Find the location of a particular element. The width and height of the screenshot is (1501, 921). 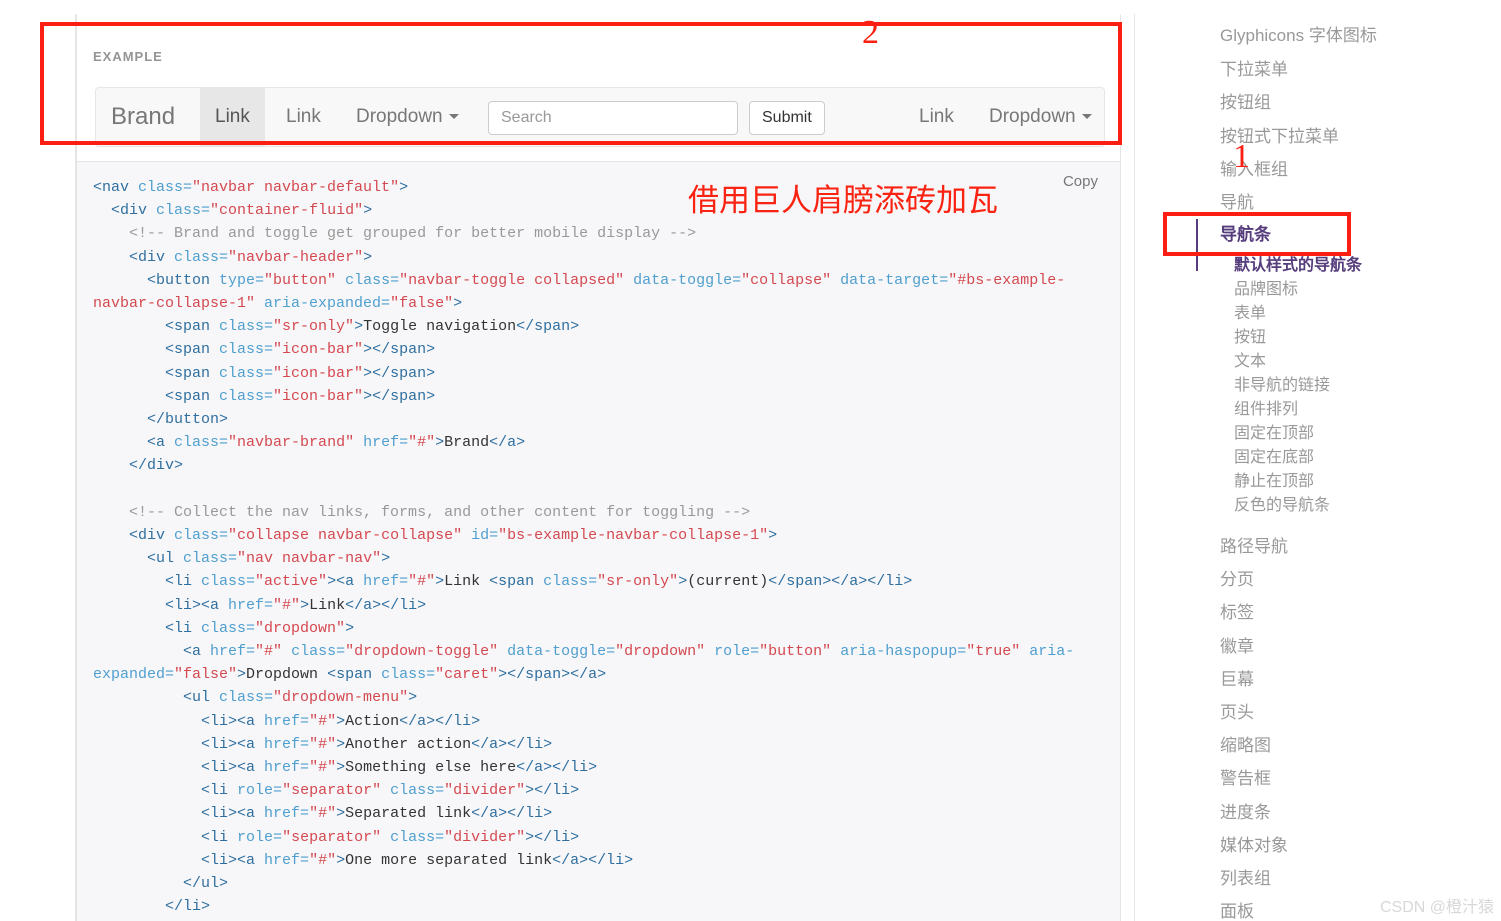

code-token-tag: ><a is located at coordinates (345, 582).